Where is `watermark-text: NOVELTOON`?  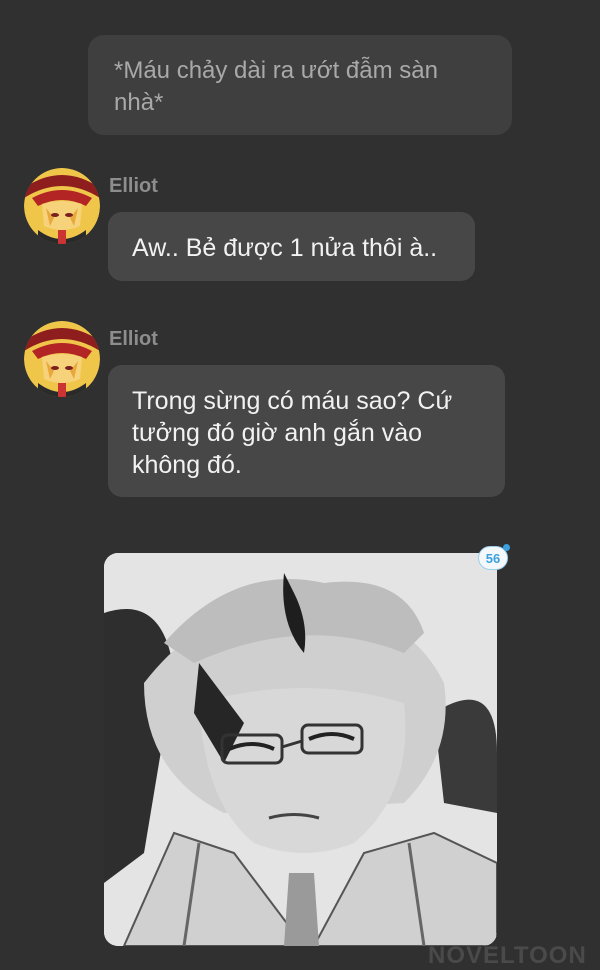
watermark-text: NOVELTOON is located at coordinates (507, 955).